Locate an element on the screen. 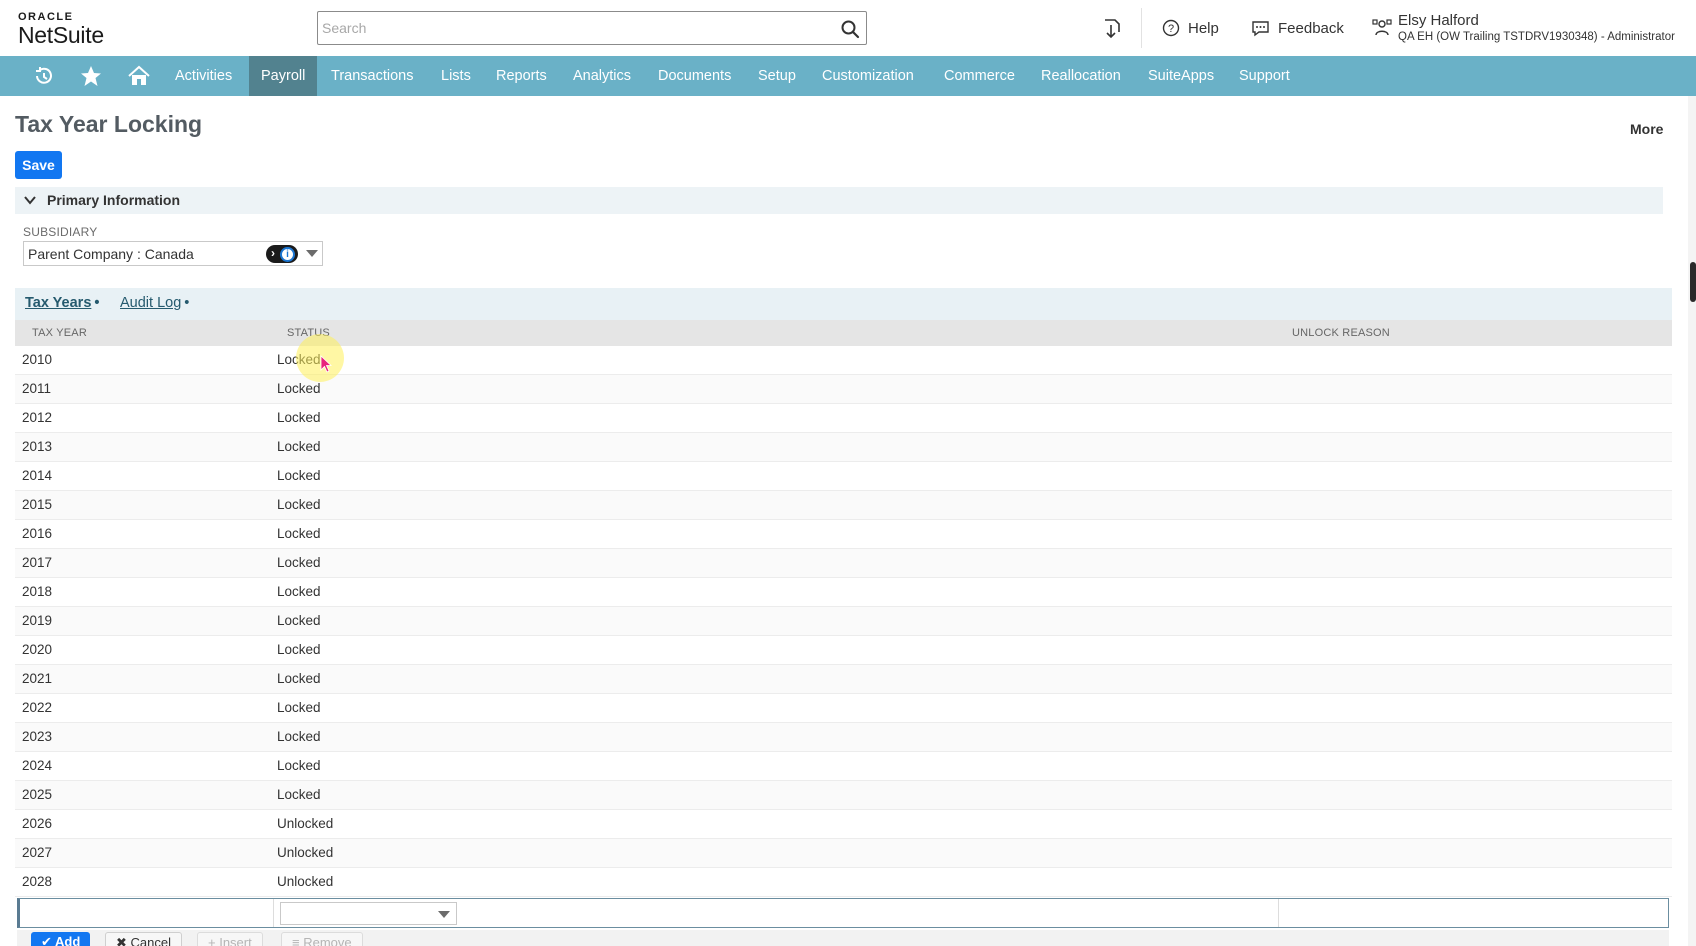 The width and height of the screenshot is (1696, 946). favorites-star-icon is located at coordinates (91, 76).